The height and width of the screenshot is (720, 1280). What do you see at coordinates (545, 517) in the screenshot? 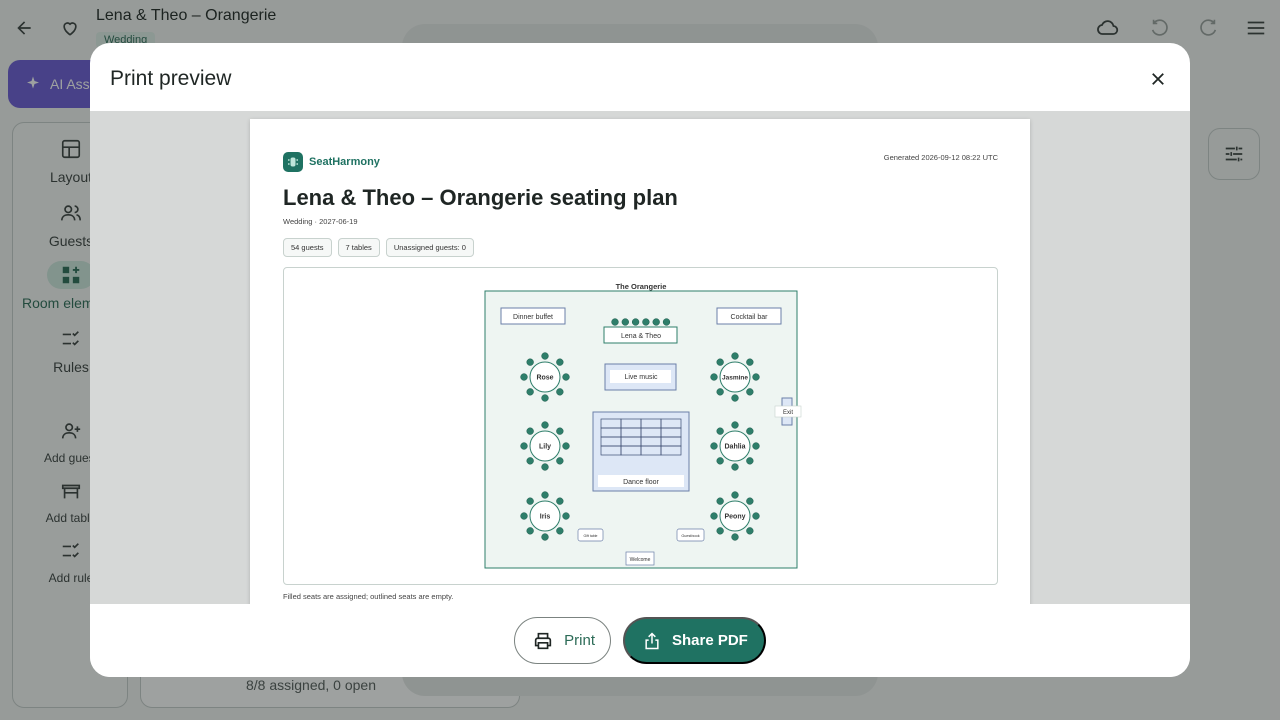
I see `table-iris-label: Iris` at bounding box center [545, 517].